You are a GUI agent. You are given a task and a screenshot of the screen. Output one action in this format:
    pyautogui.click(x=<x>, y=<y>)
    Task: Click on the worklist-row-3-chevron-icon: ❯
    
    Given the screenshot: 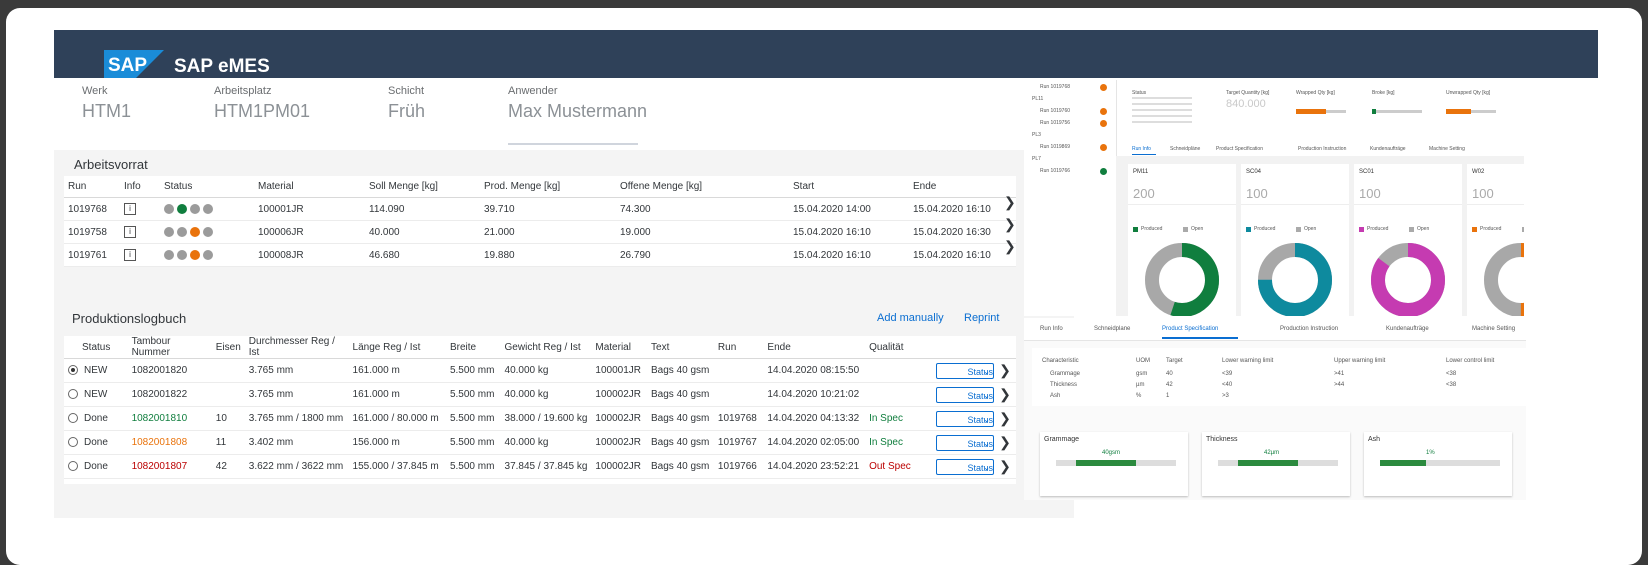 What is the action you would take?
    pyautogui.click(x=1010, y=246)
    